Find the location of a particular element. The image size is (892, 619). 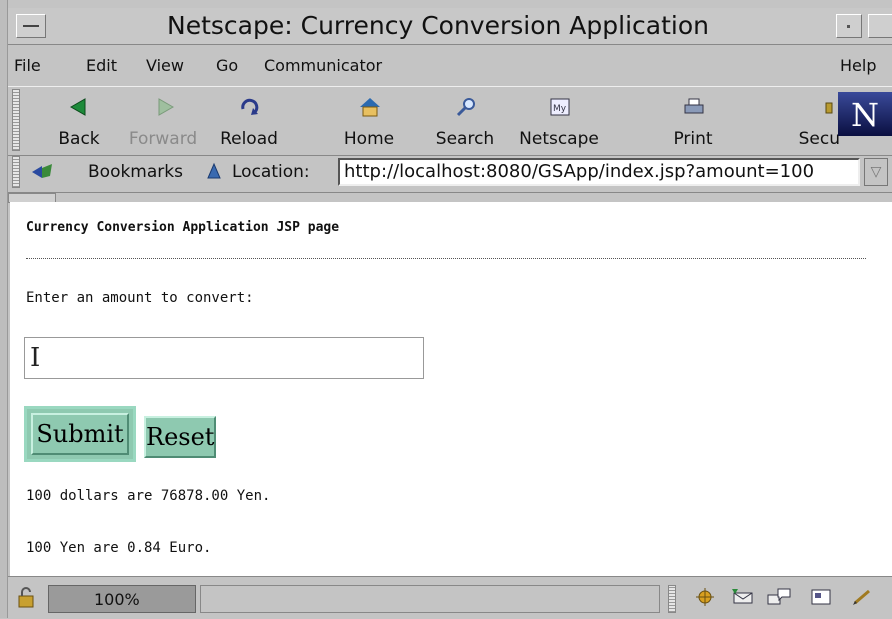

print-label: Print is located at coordinates (693, 139).